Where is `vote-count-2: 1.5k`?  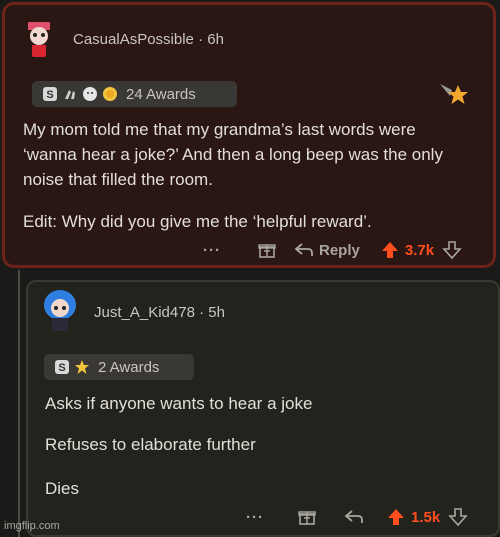 vote-count-2: 1.5k is located at coordinates (426, 517).